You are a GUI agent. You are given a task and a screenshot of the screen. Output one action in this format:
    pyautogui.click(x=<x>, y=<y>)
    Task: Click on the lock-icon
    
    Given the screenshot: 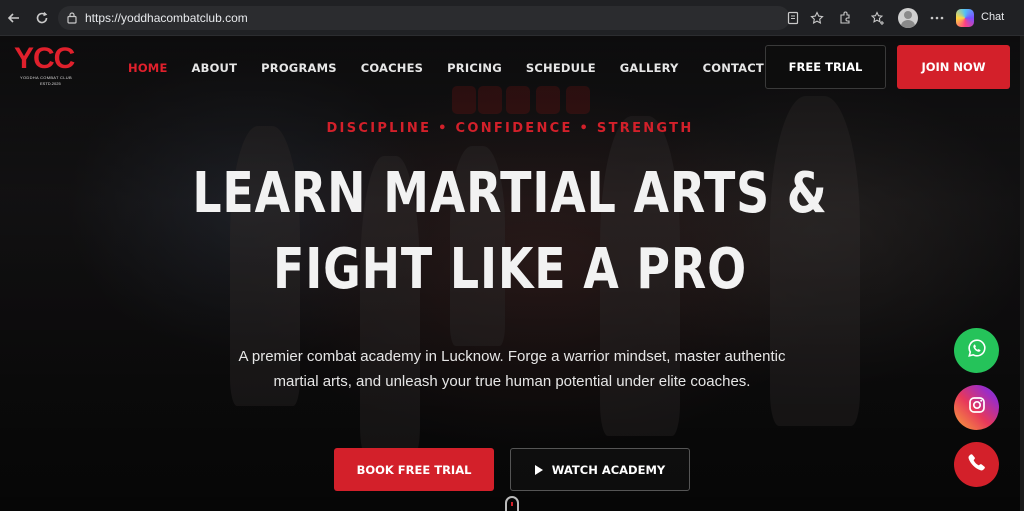 What is the action you would take?
    pyautogui.click(x=72, y=20)
    